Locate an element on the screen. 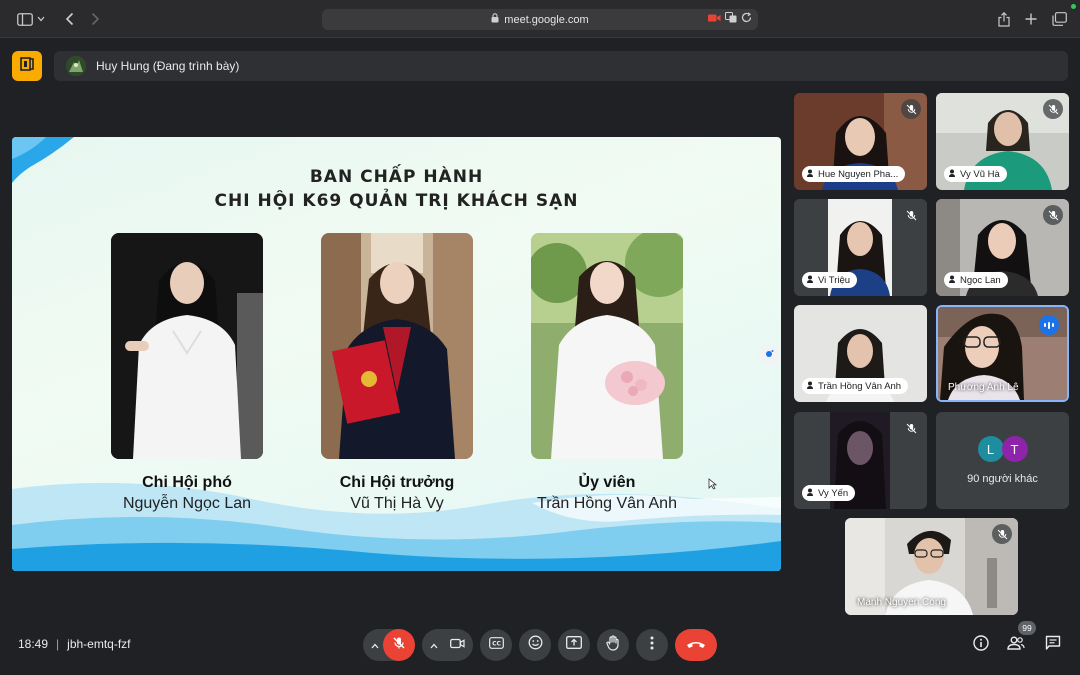  captions-icon: CC is located at coordinates (496, 645).